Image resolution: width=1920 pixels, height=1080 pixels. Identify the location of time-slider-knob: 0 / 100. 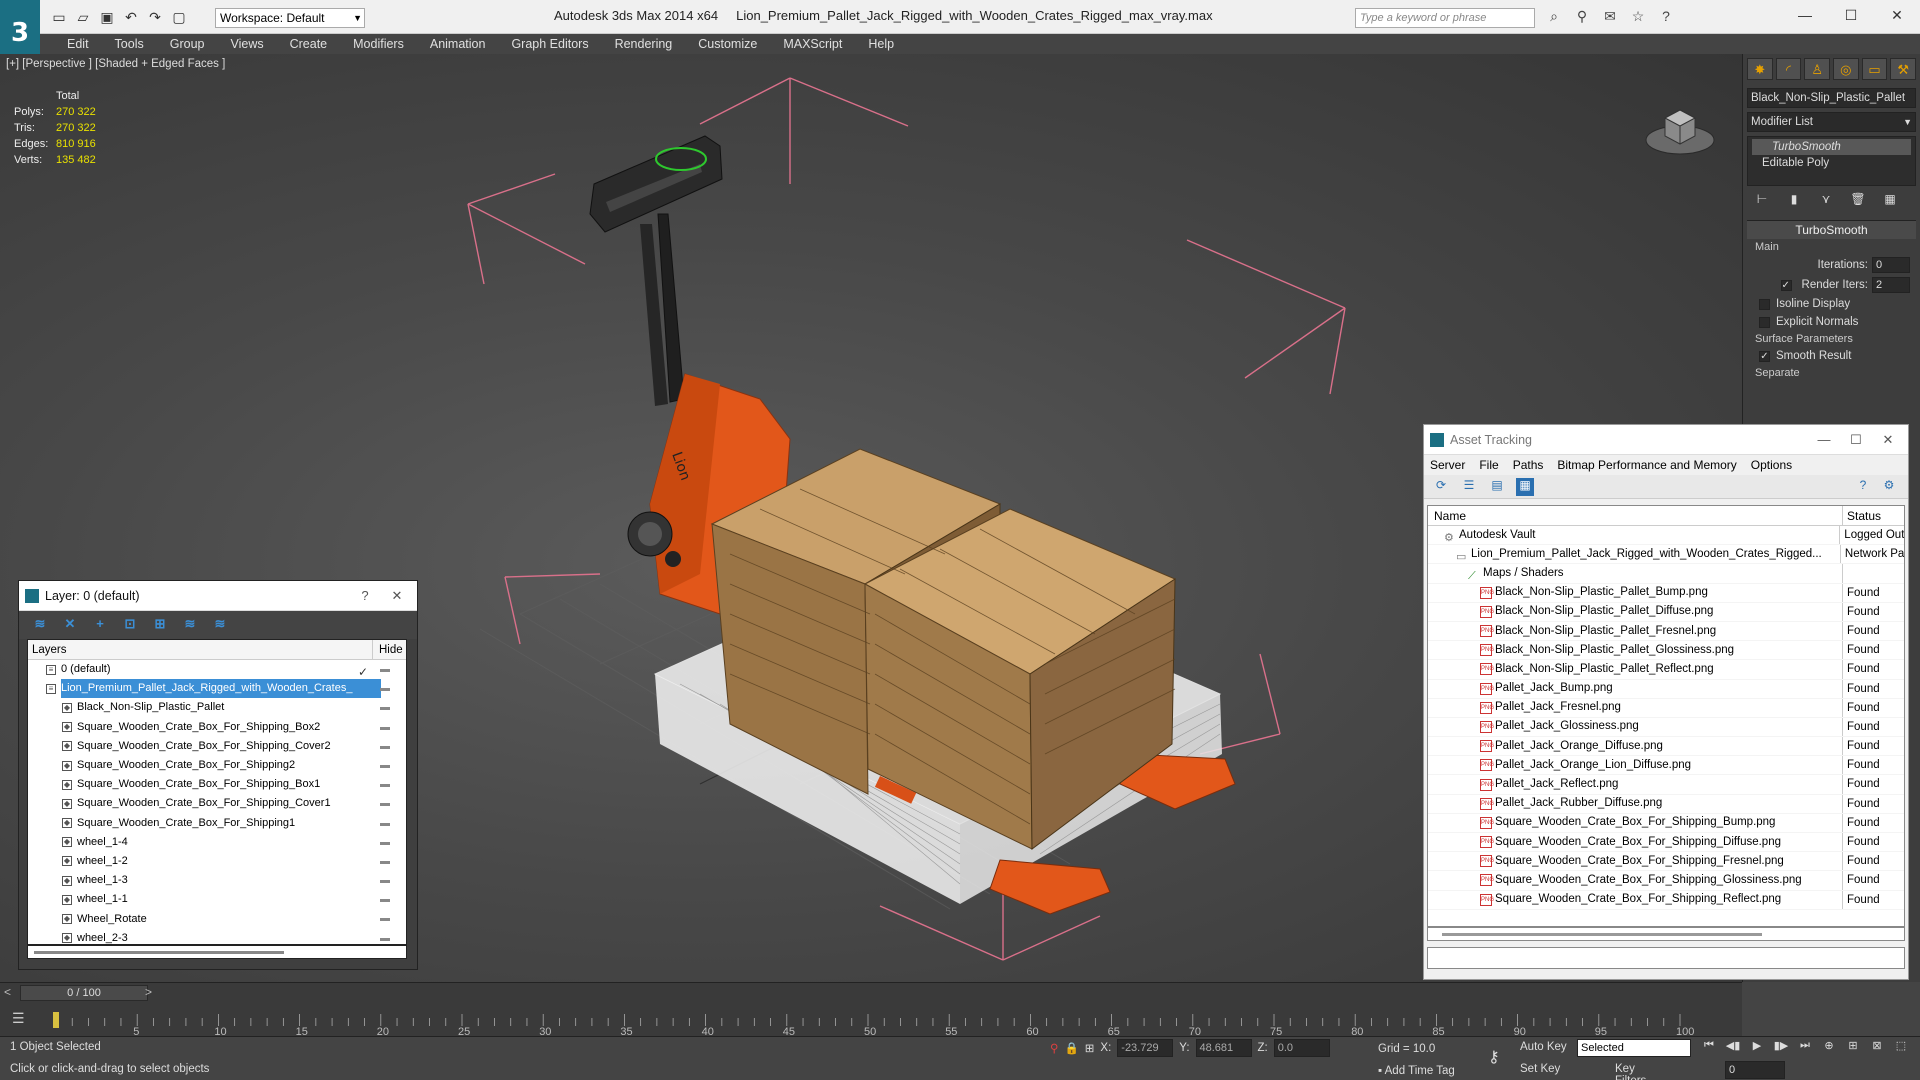
(84, 993).